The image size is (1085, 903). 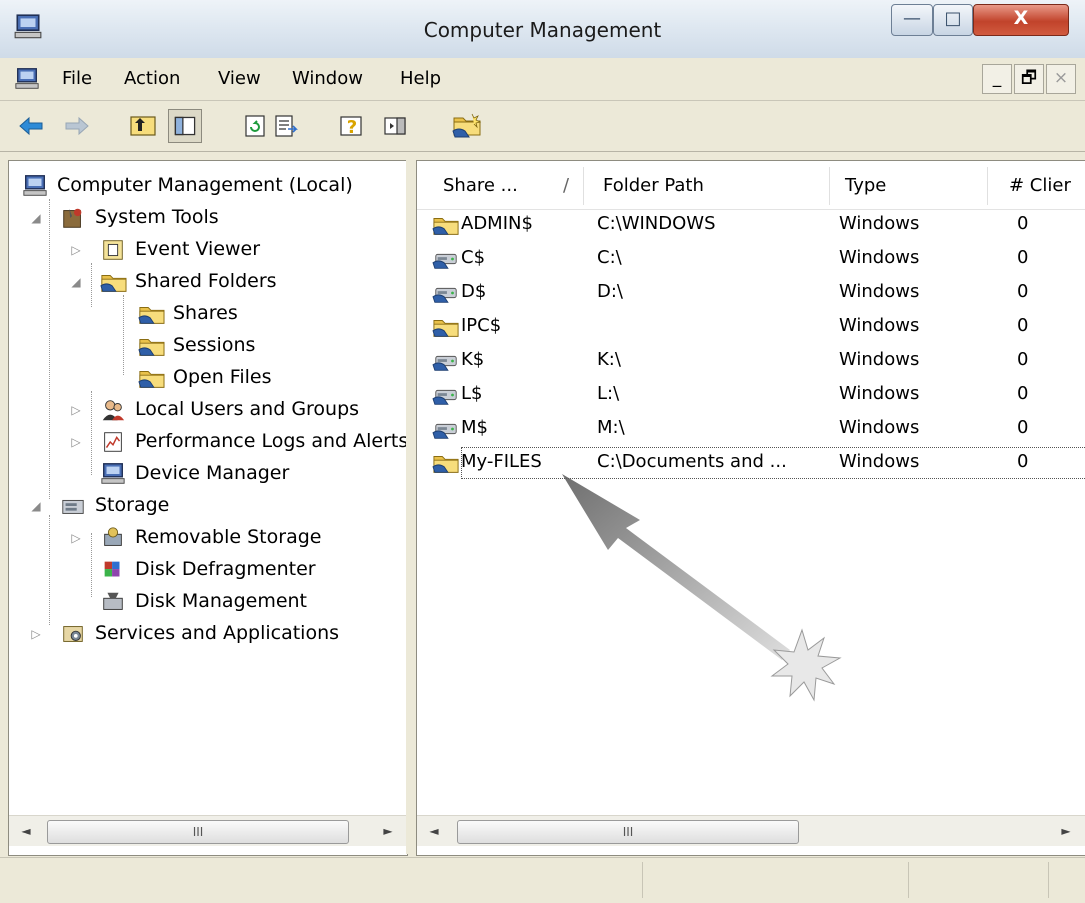 What do you see at coordinates (113, 250) in the screenshot?
I see `event-viewer-icon` at bounding box center [113, 250].